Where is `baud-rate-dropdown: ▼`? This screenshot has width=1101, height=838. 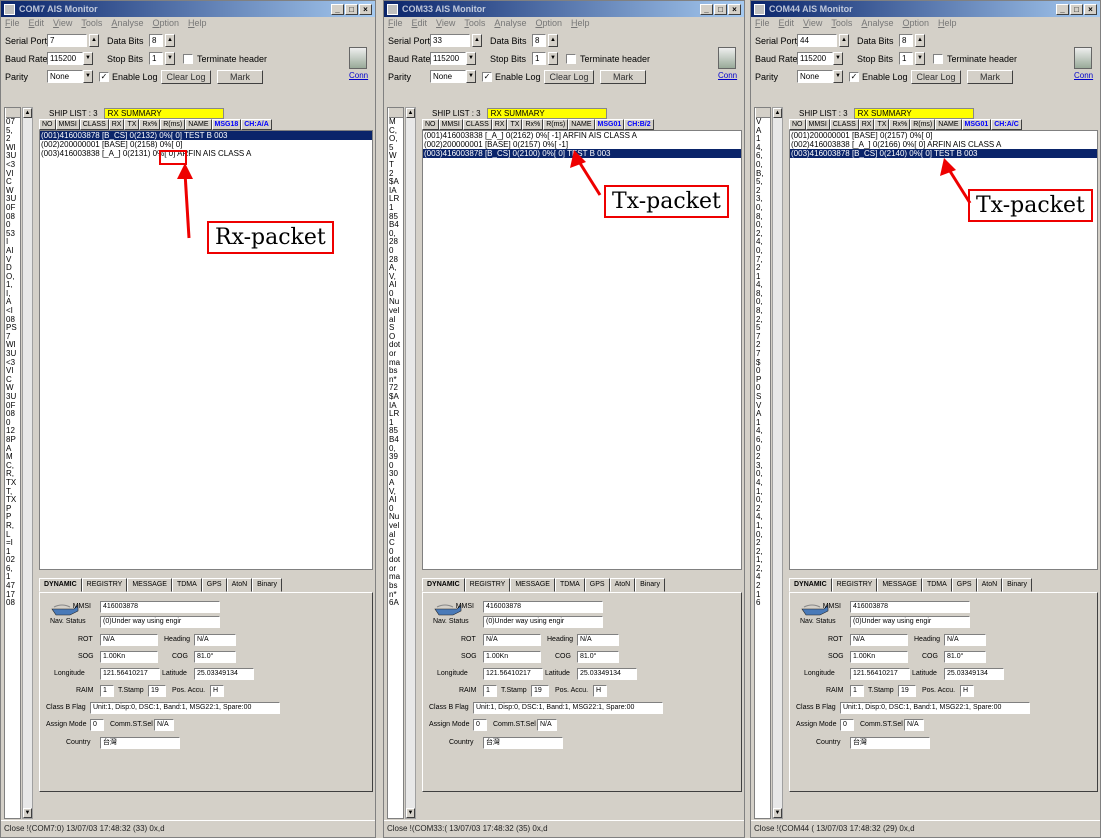 baud-rate-dropdown: ▼ is located at coordinates (838, 58).